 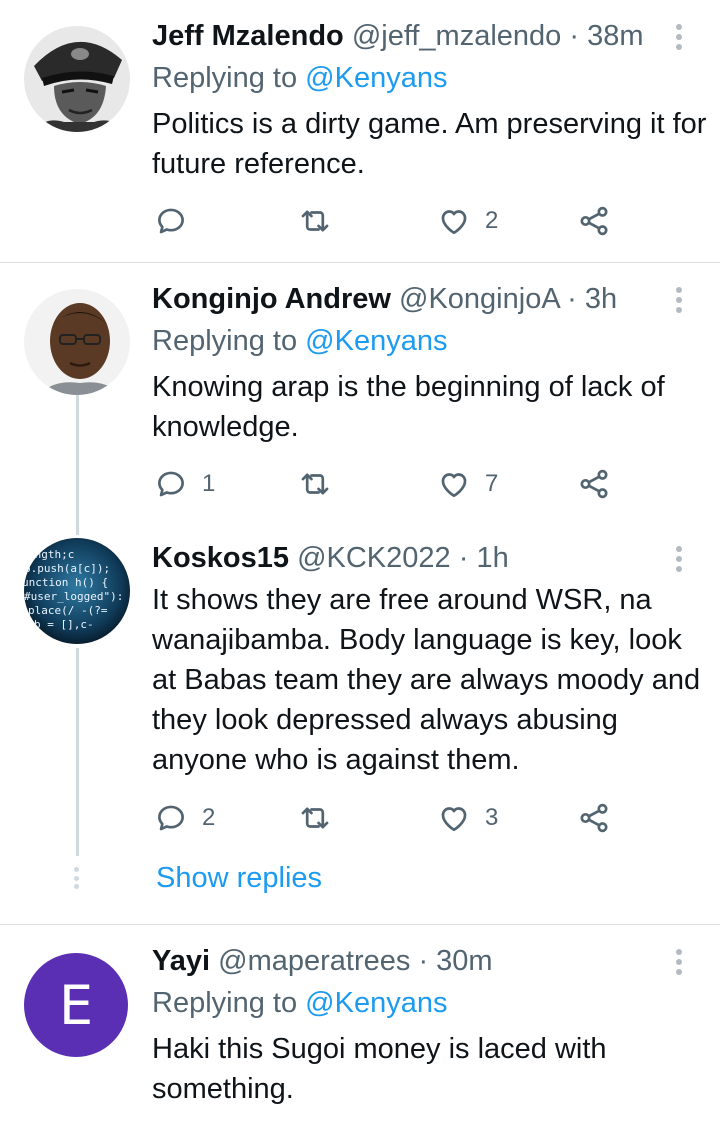 I want to click on svg-text: #user_logged"):, so click(x=73, y=596).